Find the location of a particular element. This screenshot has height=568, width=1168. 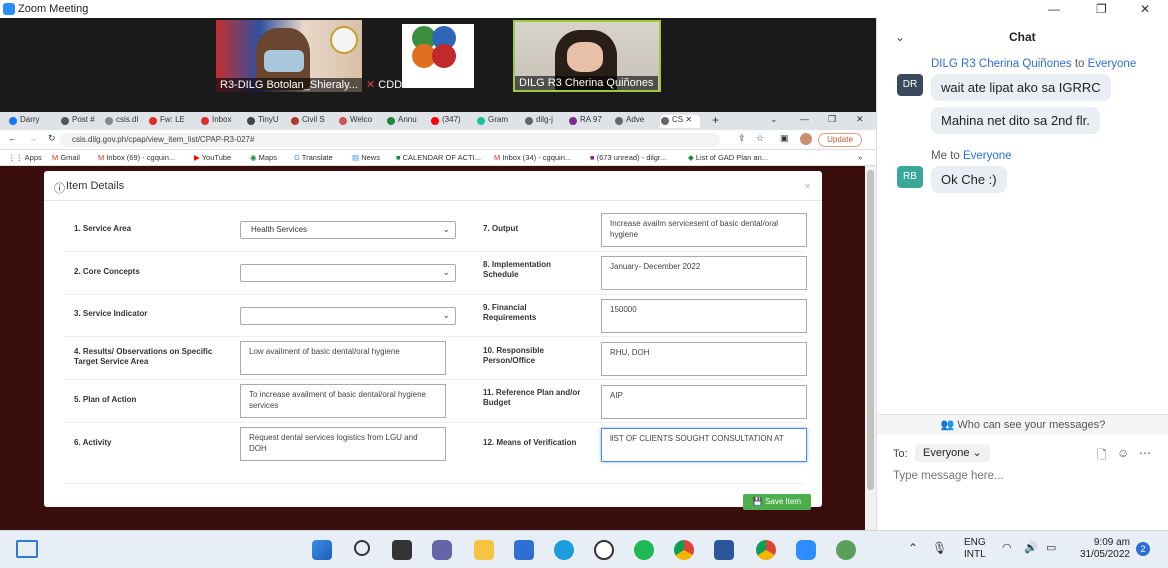

back-icon: ← is located at coordinates (12, 138).